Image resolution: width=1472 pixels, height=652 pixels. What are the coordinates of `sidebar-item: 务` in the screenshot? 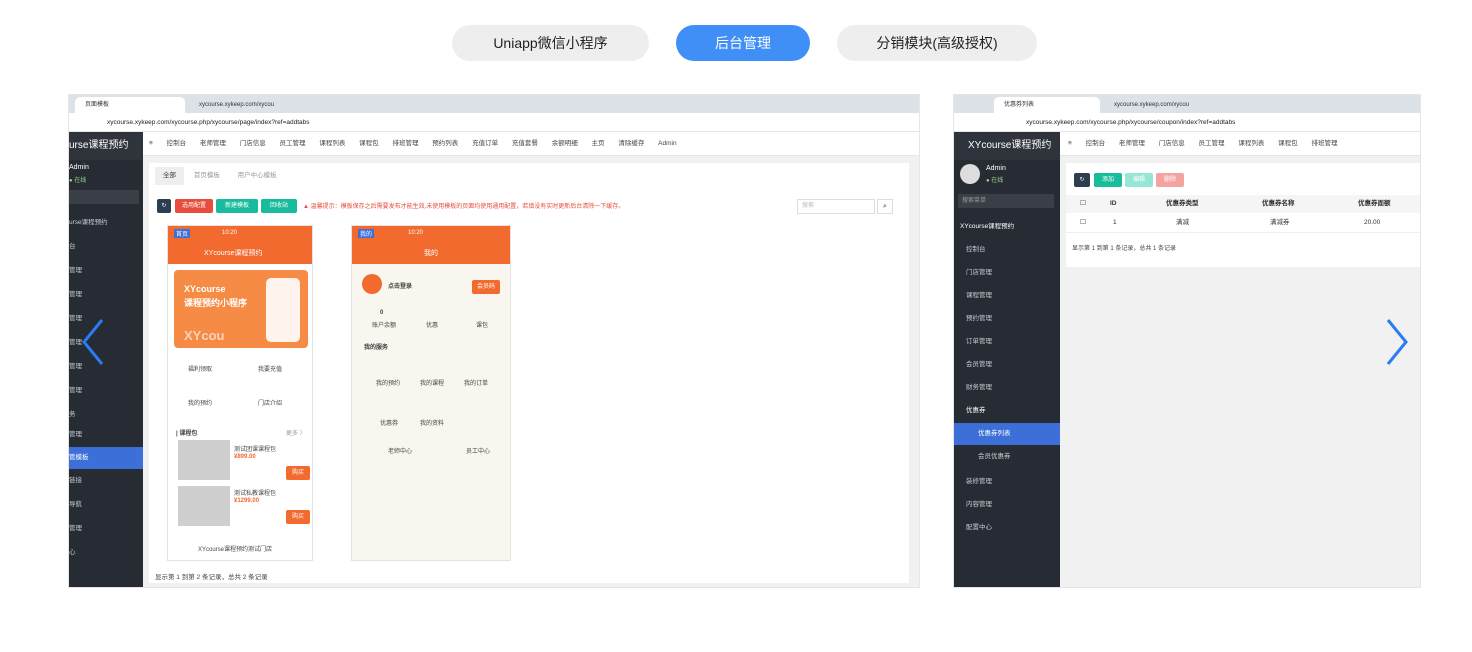 It's located at (106, 415).